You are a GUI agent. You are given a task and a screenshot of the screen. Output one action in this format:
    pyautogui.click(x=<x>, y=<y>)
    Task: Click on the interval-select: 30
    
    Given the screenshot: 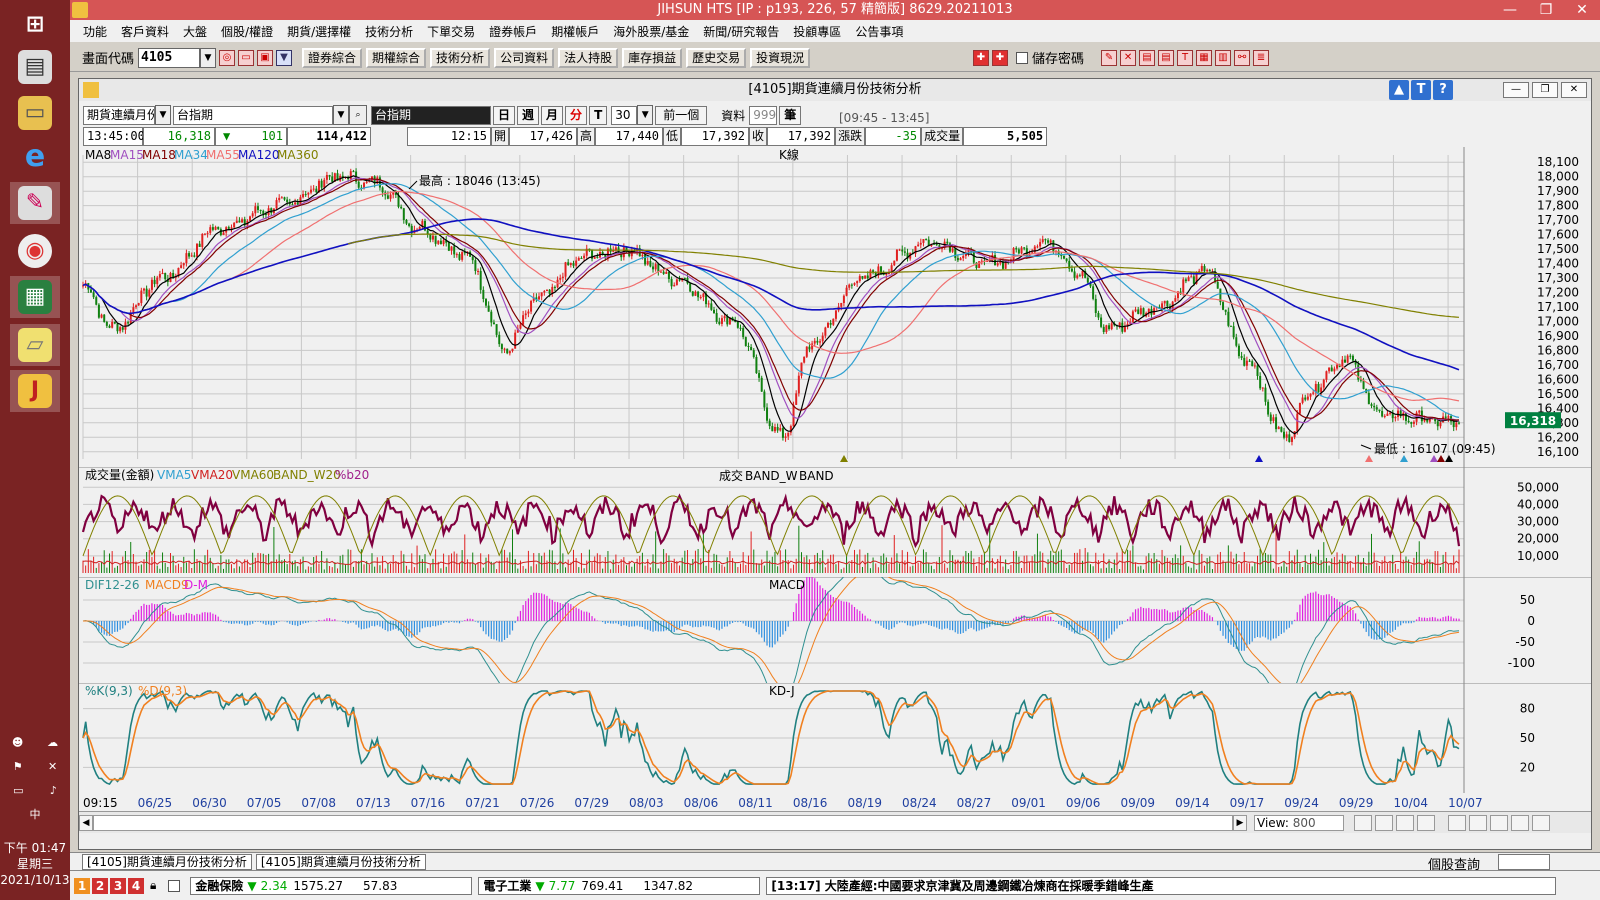 What is the action you would take?
    pyautogui.click(x=624, y=115)
    